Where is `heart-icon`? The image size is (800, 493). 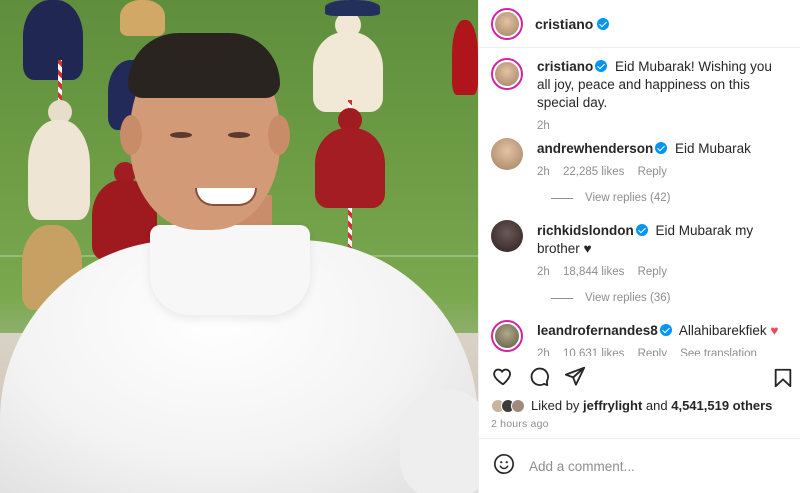 heart-icon is located at coordinates (503, 376).